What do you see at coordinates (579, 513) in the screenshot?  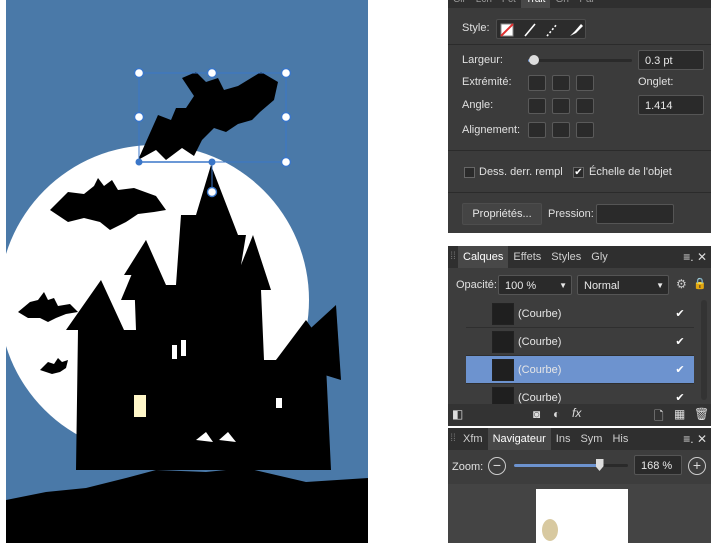 I see `navigator-preview` at bounding box center [579, 513].